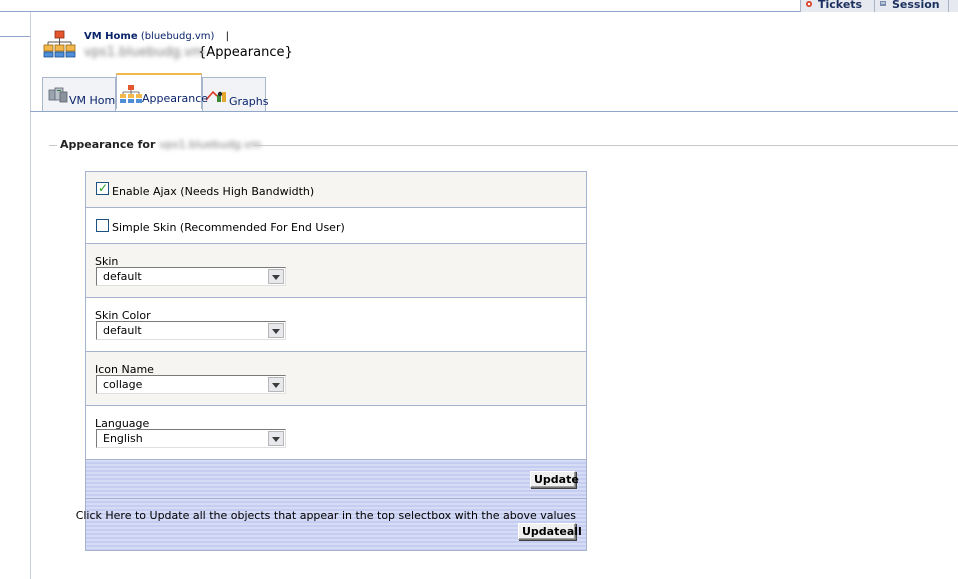 The width and height of the screenshot is (958, 579). I want to click on tab-bar: VM Home Appearance Graphs, so click(479, 92).